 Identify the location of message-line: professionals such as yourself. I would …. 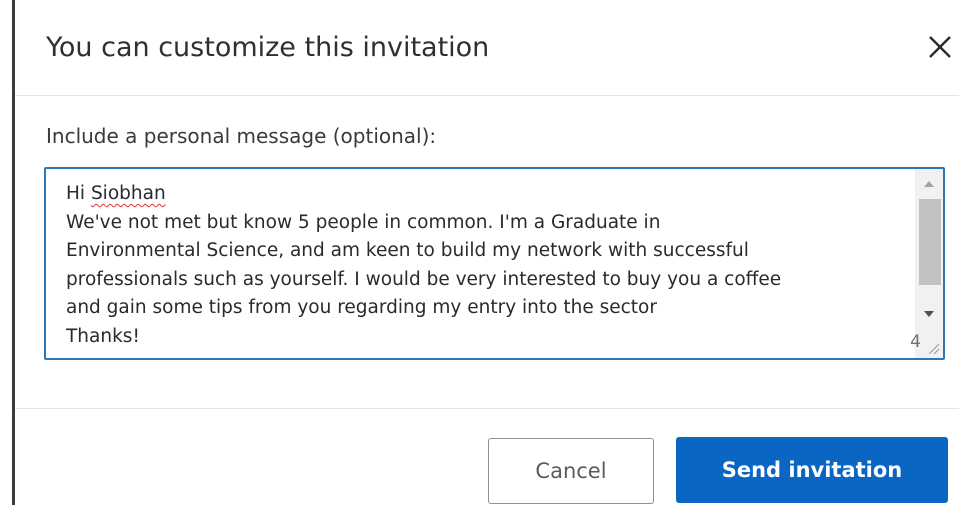
(424, 279).